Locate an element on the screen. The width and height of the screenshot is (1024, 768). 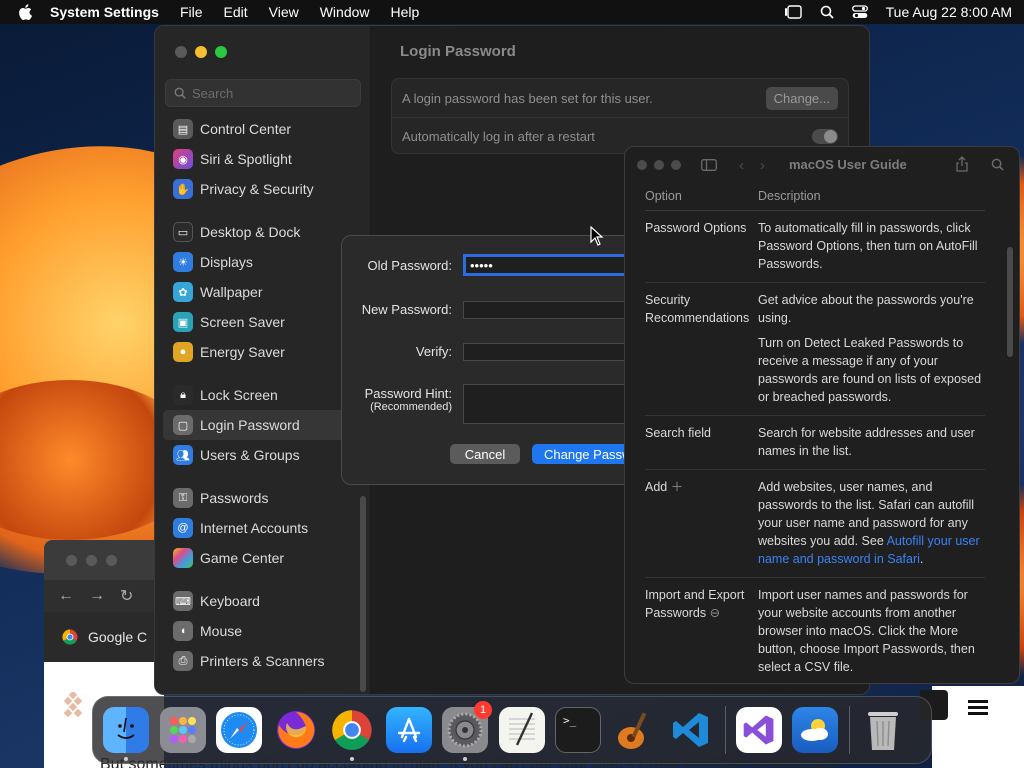
sidebar-item-login-password: ▢ Login Password is located at coordinates (261, 425).